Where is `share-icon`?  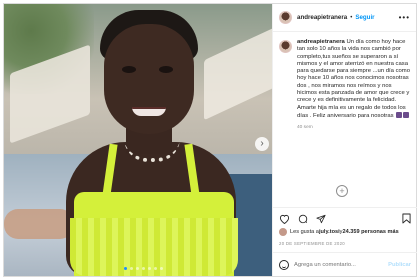
share-icon is located at coordinates (321, 219).